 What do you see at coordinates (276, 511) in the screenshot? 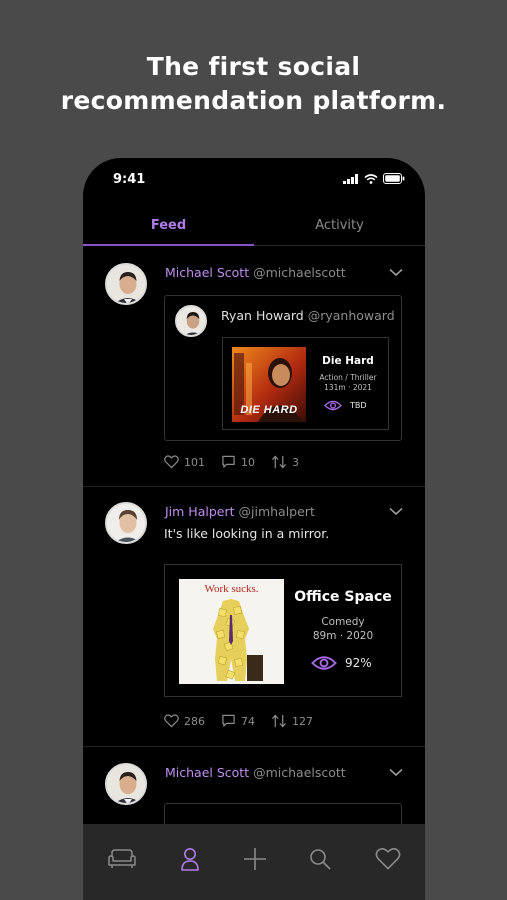
I see `author-handle: @jimhalpert` at bounding box center [276, 511].